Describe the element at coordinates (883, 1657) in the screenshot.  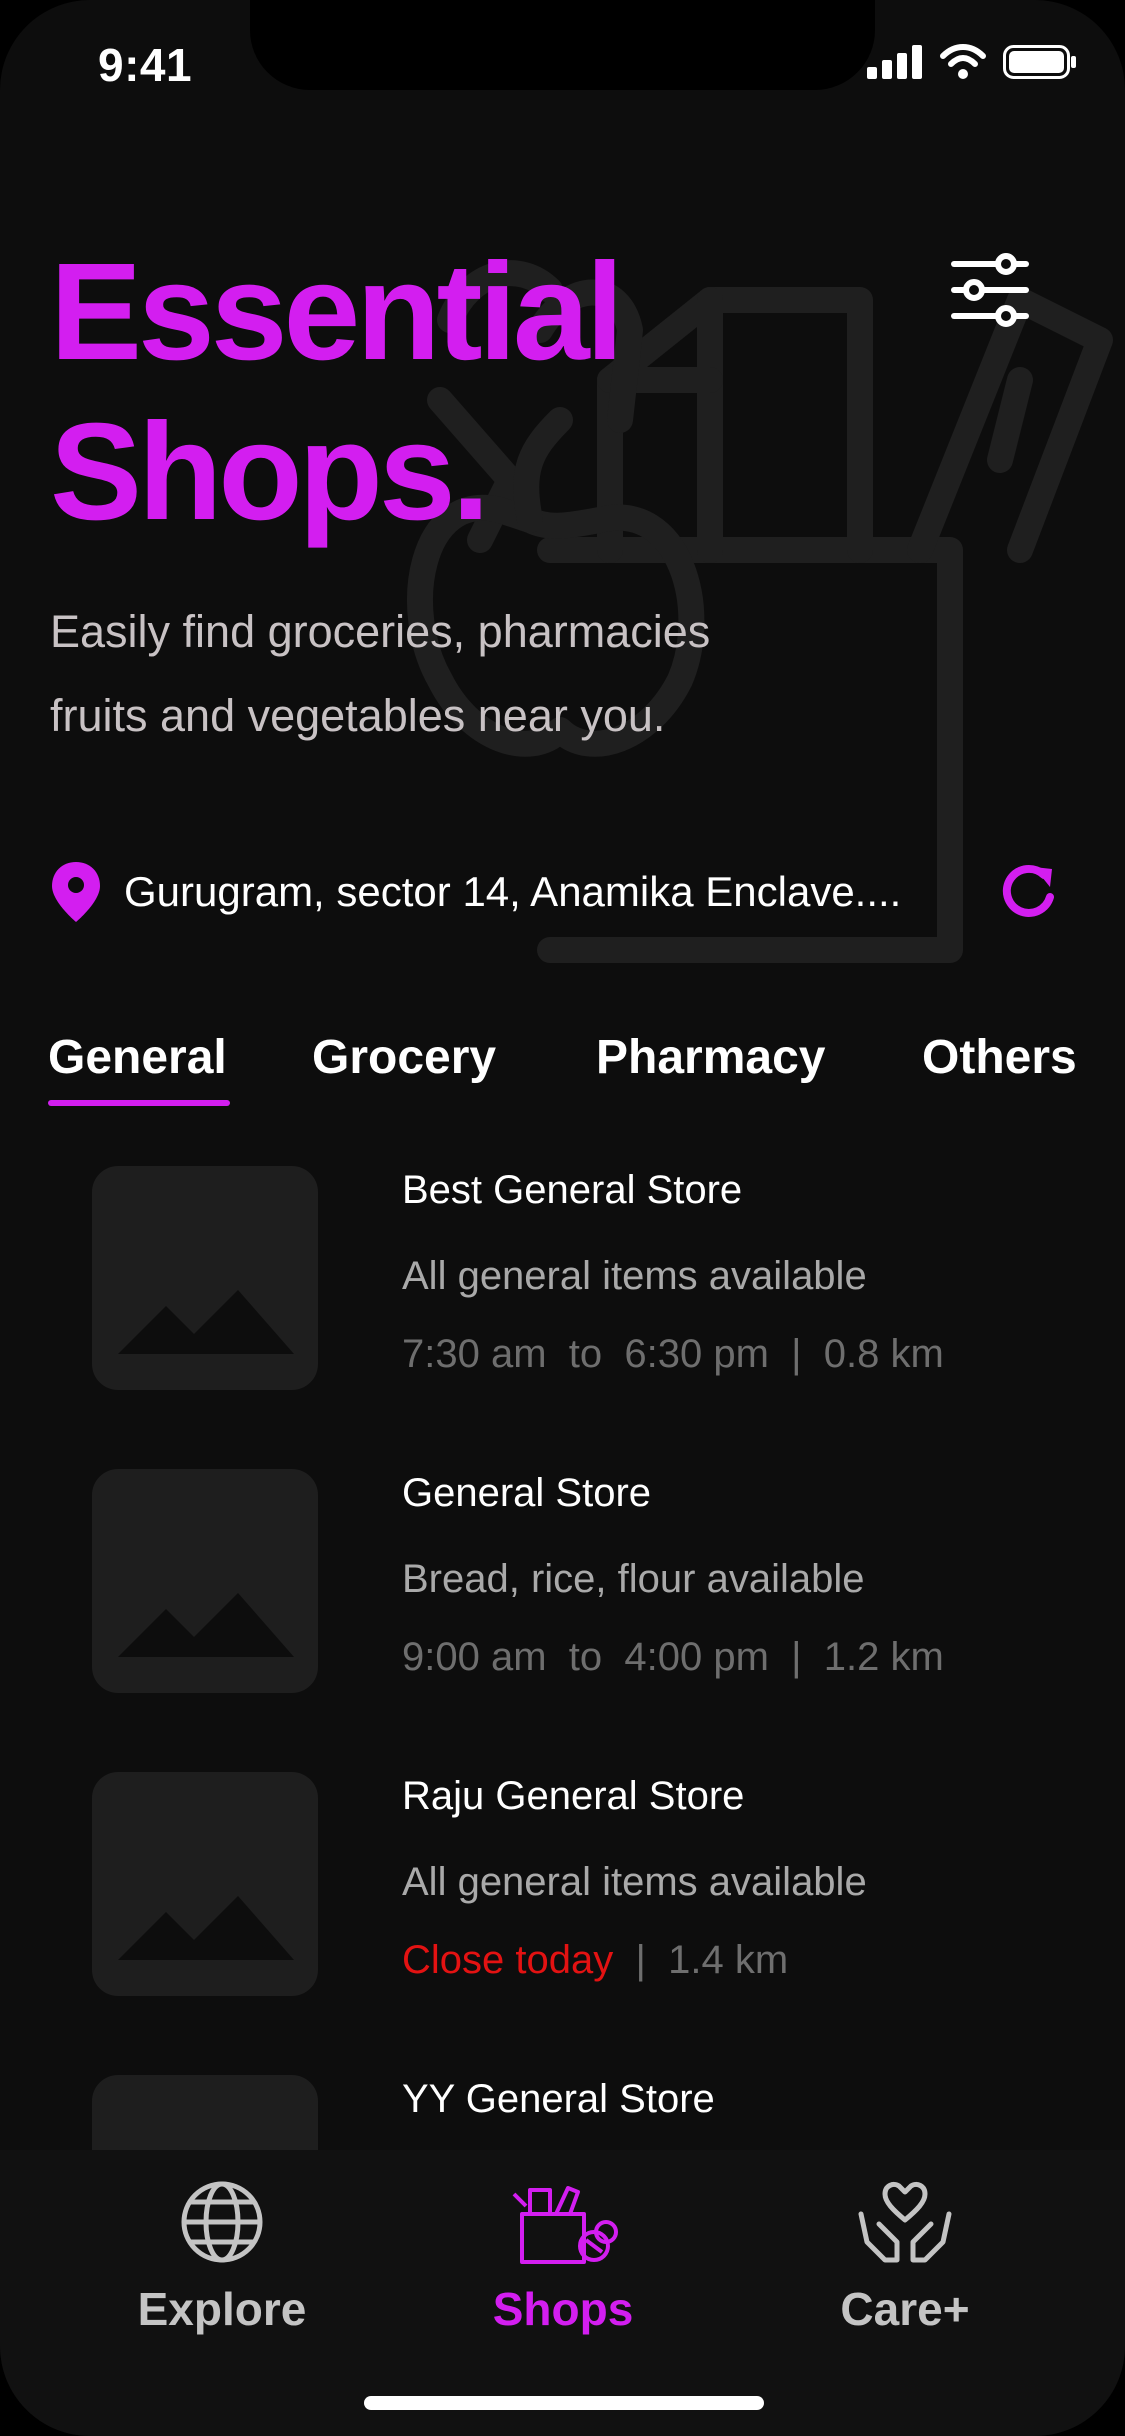
I see `shop-distance: 1.2 km` at that location.